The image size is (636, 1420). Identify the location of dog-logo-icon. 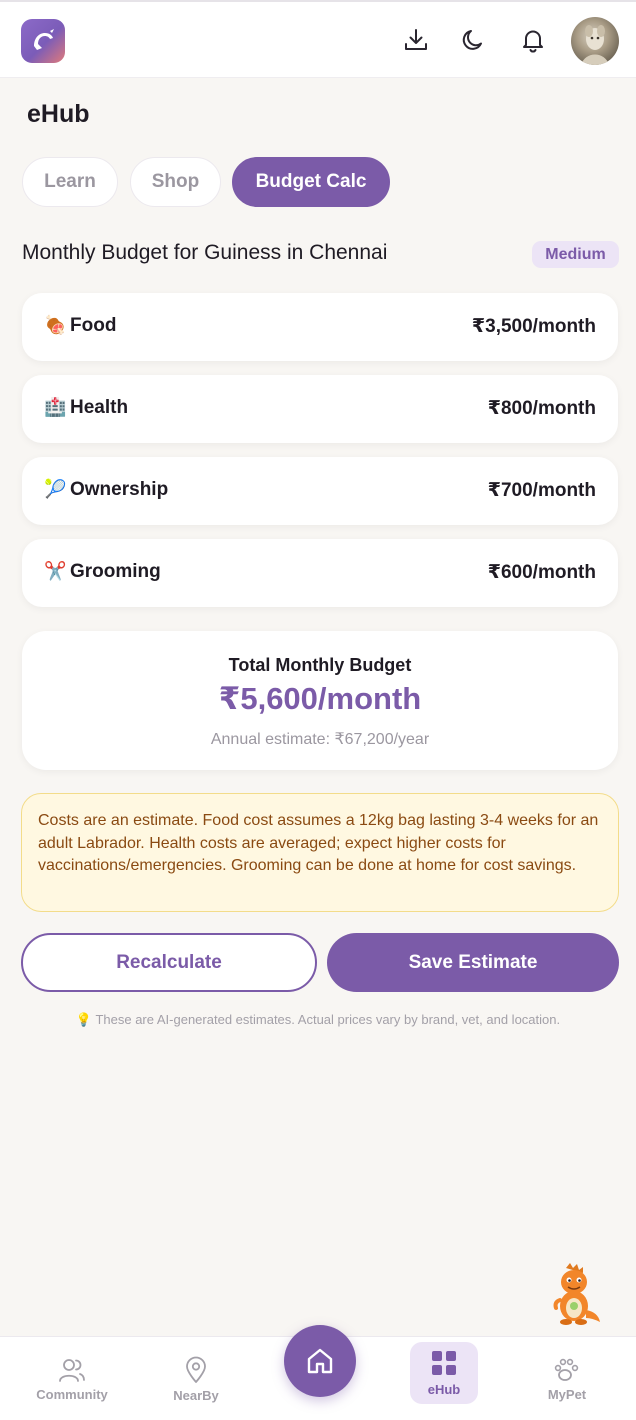
(44, 39).